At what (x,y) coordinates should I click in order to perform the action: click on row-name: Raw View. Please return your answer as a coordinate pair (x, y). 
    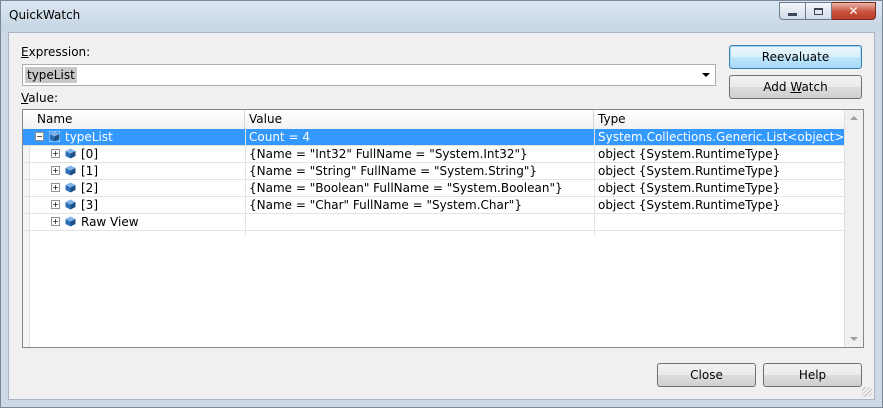
    Looking at the image, I should click on (110, 222).